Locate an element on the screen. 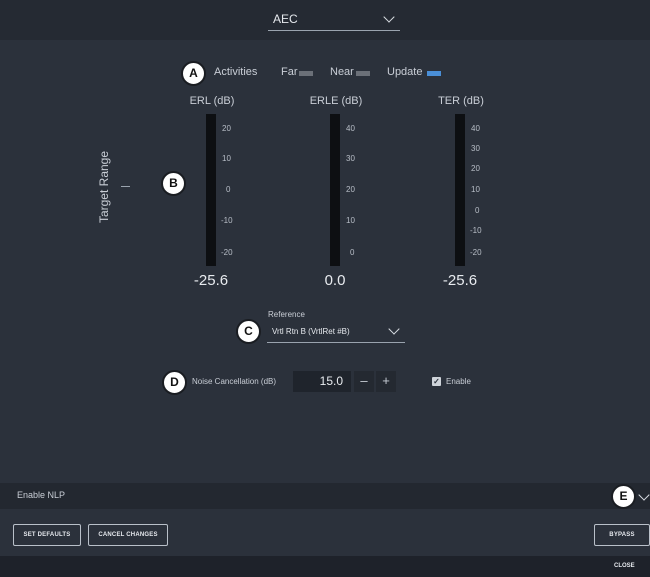 This screenshot has width=650, height=577. enable-nlp-label: Enable NLP is located at coordinates (41, 495).